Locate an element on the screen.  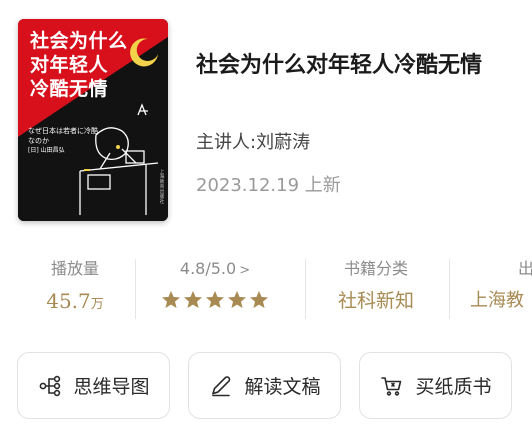
stat-views: 播放量 45.7万 is located at coordinates (75, 288).